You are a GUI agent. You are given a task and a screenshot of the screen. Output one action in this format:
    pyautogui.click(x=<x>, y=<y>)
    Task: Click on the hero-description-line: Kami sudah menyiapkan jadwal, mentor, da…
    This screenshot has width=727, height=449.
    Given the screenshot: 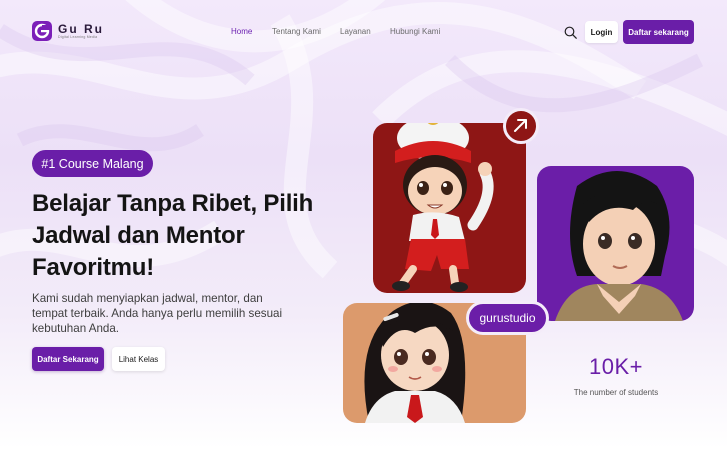 What is the action you would take?
    pyautogui.click(x=147, y=298)
    